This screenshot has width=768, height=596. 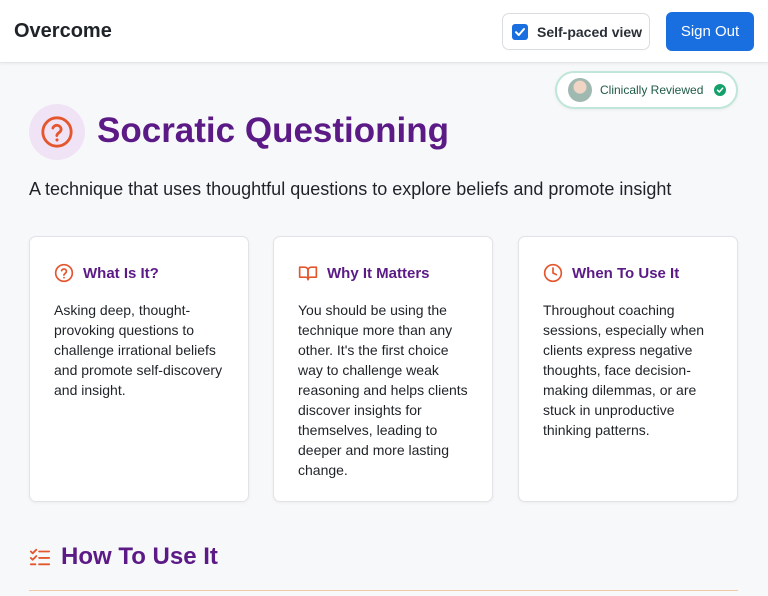 What do you see at coordinates (121, 273) in the screenshot?
I see `card-title: What Is It?` at bounding box center [121, 273].